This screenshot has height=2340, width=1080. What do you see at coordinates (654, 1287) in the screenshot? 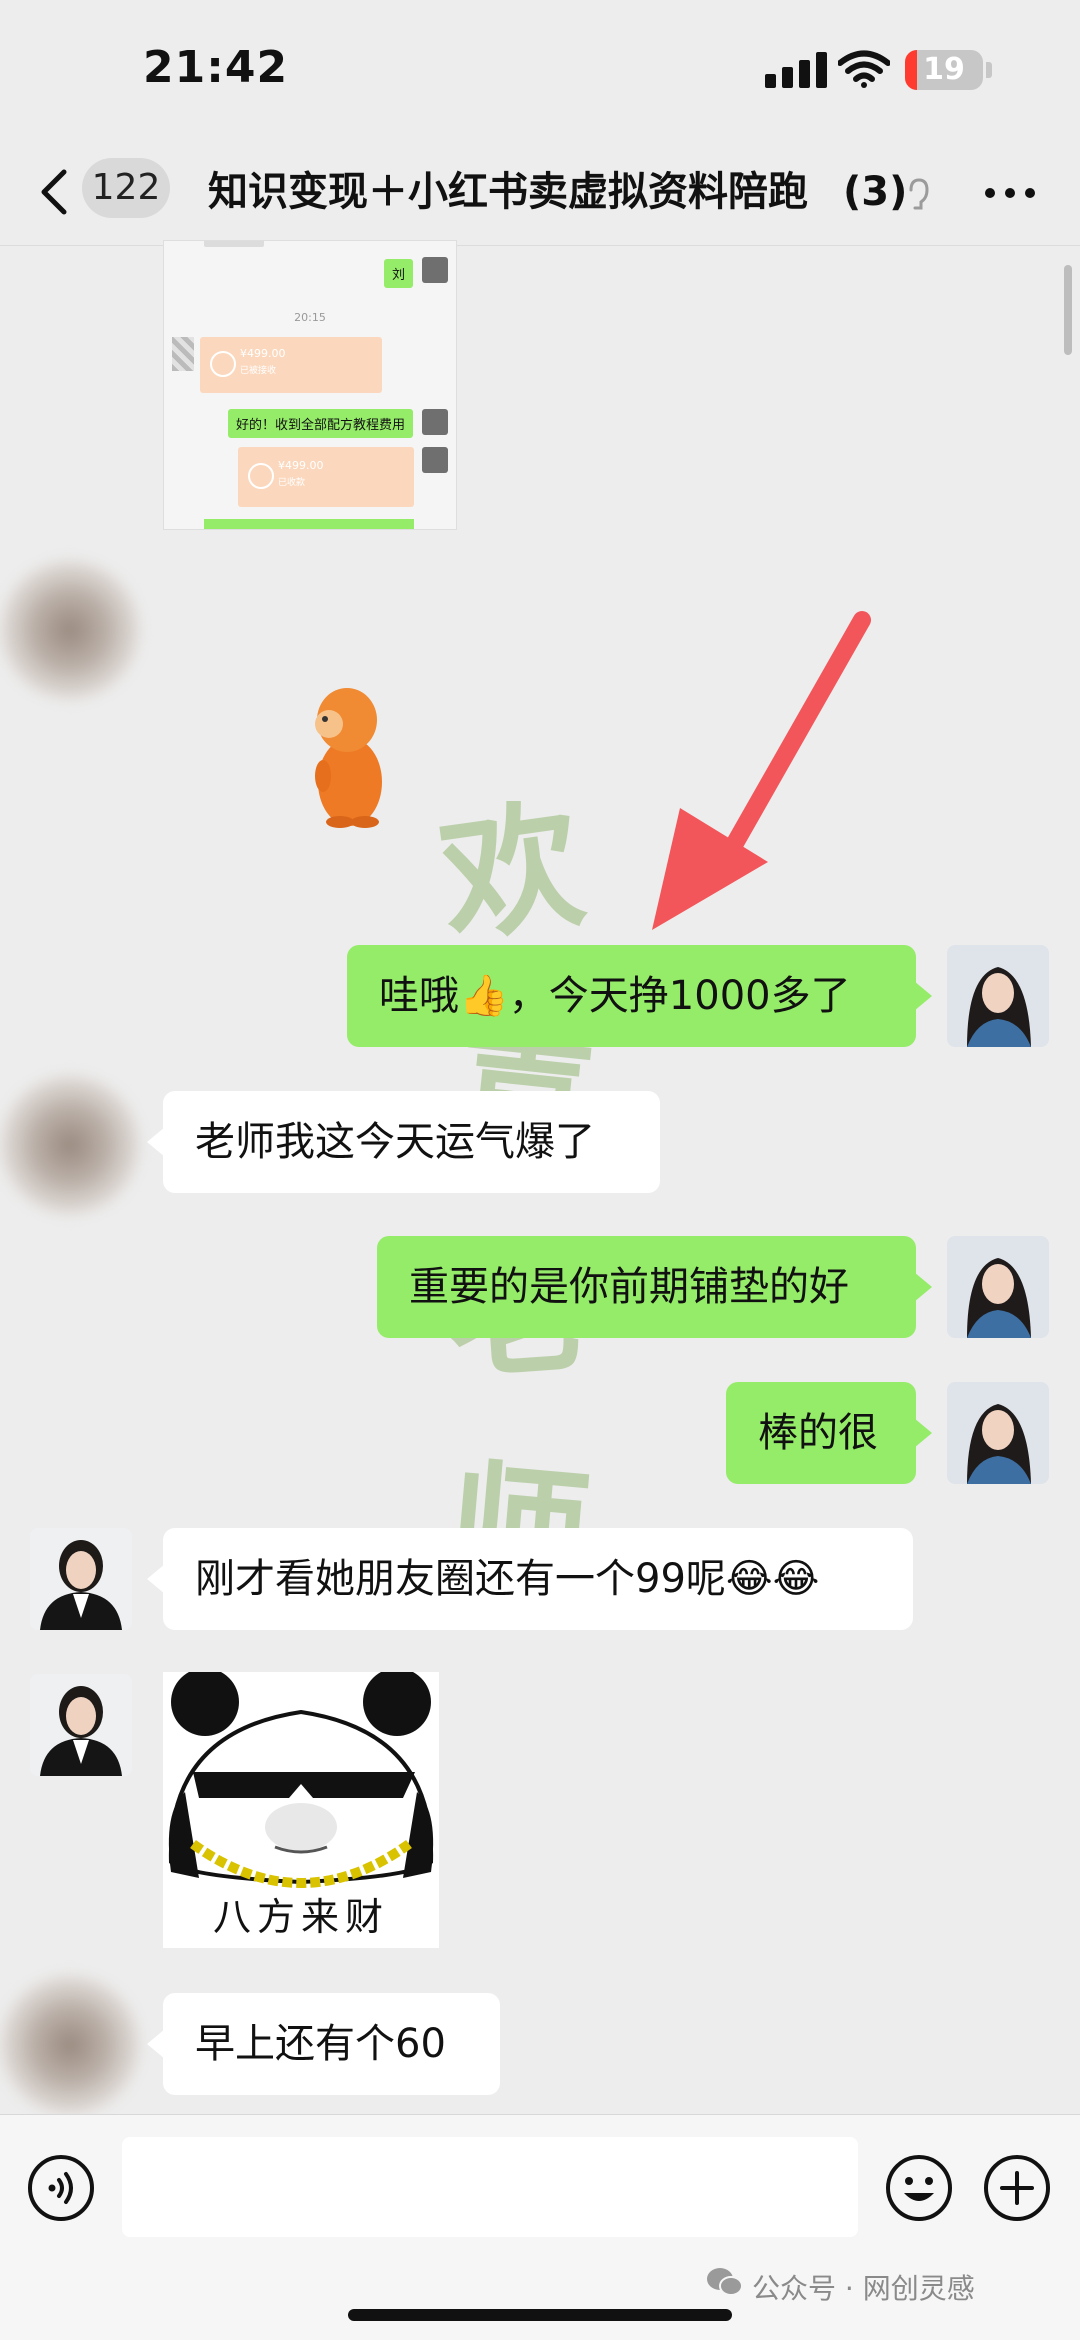
I see `message-bubble-sent: 重要的是你前期铺垫的好` at bounding box center [654, 1287].